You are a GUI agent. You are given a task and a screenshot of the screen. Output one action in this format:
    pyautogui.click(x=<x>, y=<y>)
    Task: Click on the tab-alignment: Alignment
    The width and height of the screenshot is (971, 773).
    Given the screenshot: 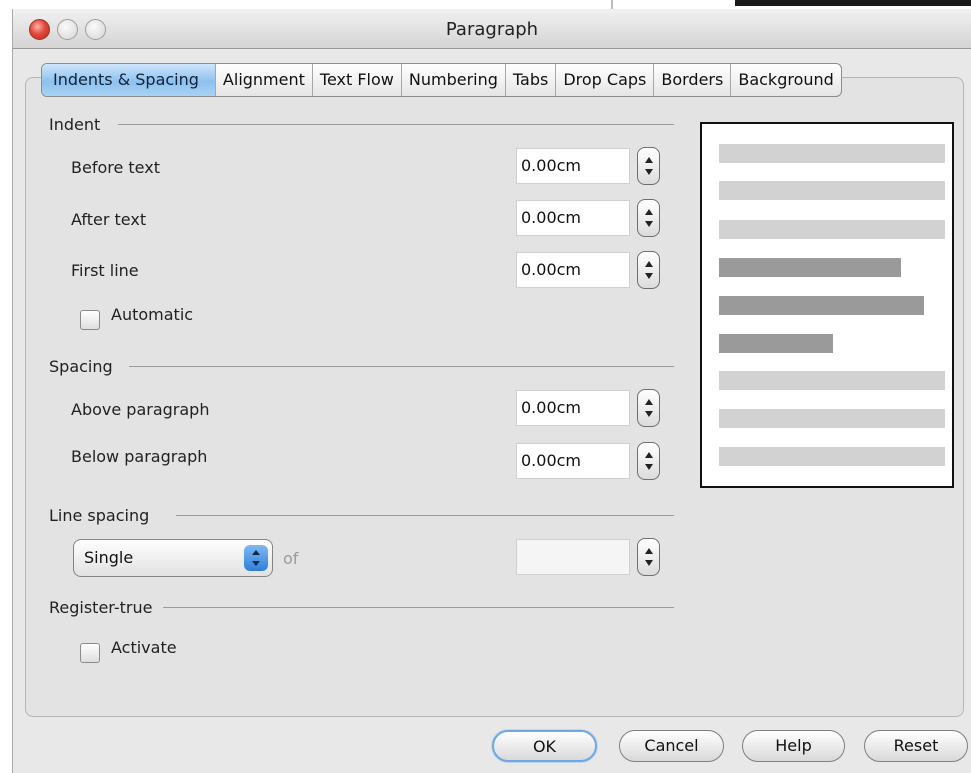 What is the action you would take?
    pyautogui.click(x=263, y=80)
    